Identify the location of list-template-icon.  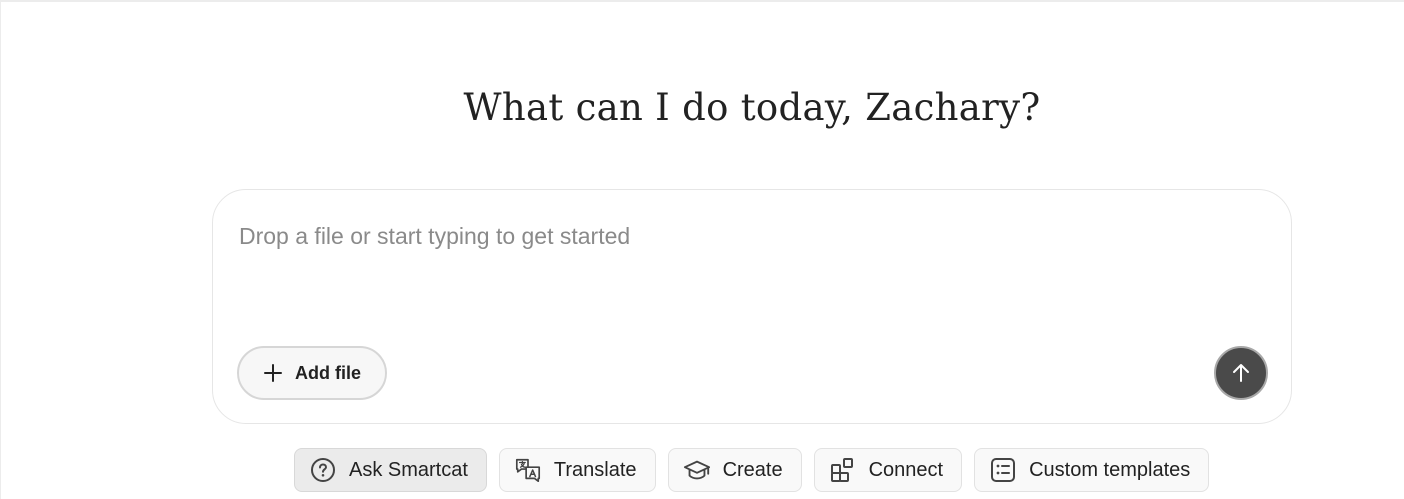
(1003, 470).